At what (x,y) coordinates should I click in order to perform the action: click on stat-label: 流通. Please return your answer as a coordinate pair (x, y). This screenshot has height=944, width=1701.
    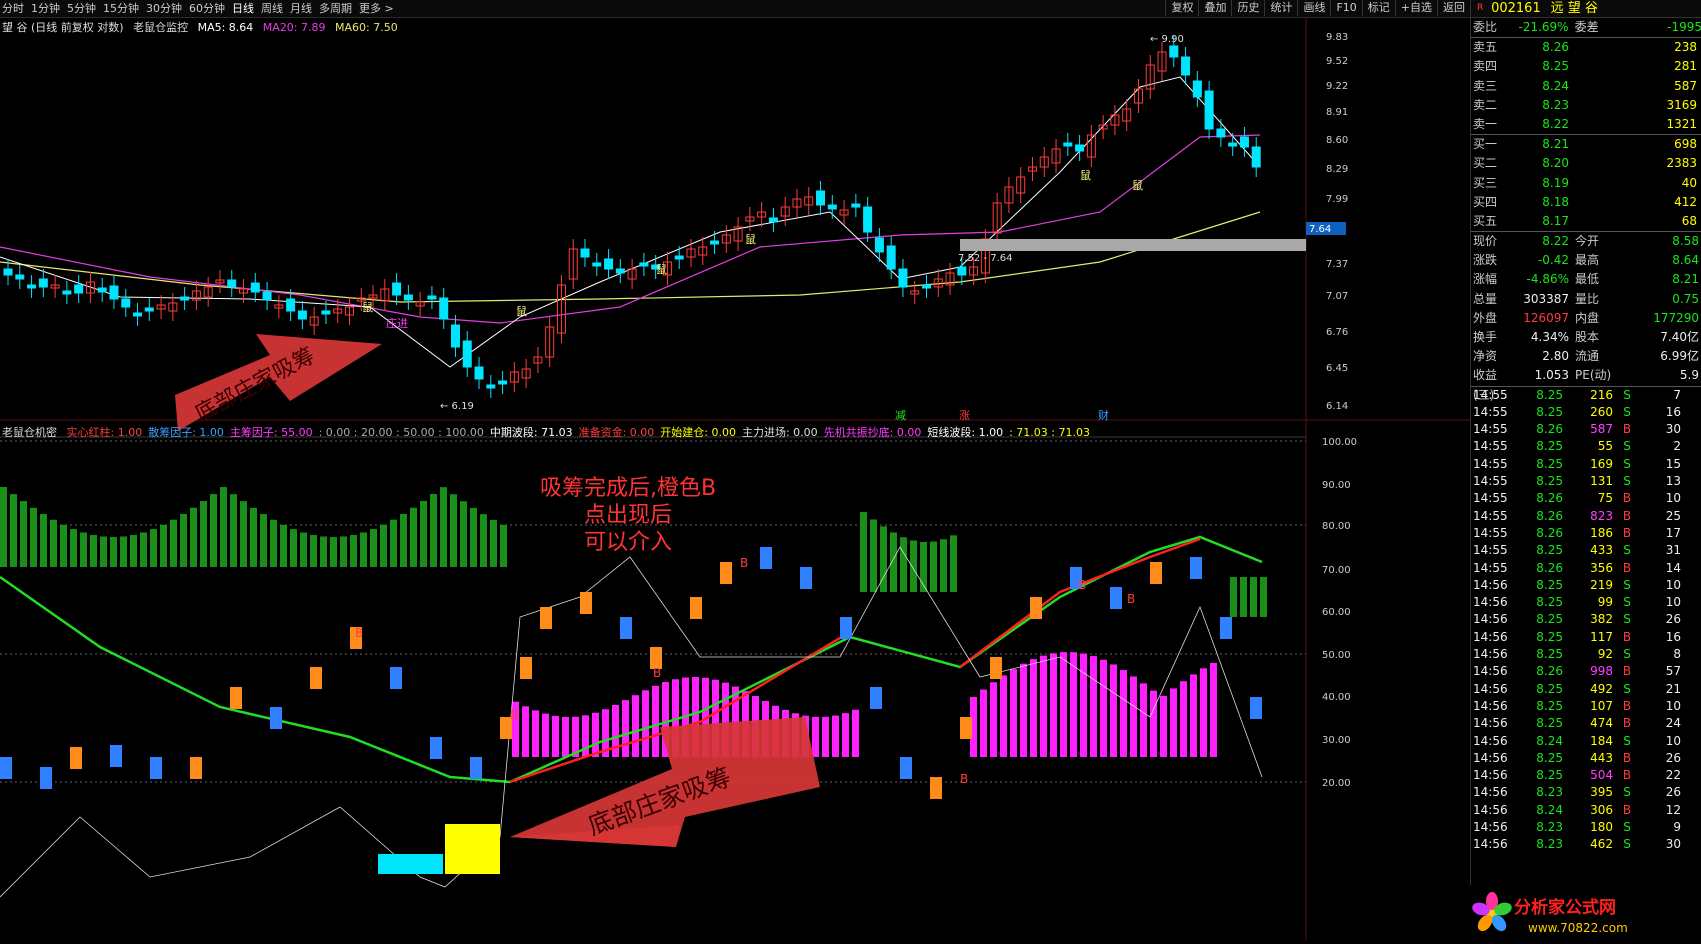
    Looking at the image, I should click on (1587, 356).